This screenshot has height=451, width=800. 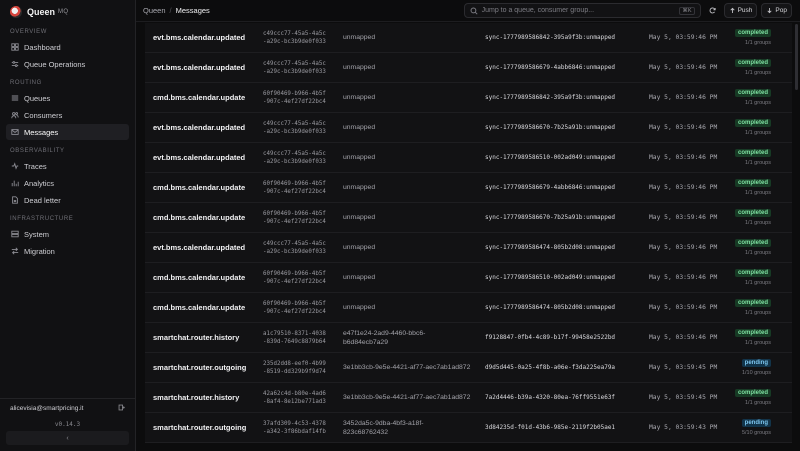 I want to click on user-row: alicevisia@smartpricing.it, so click(x=67, y=408).